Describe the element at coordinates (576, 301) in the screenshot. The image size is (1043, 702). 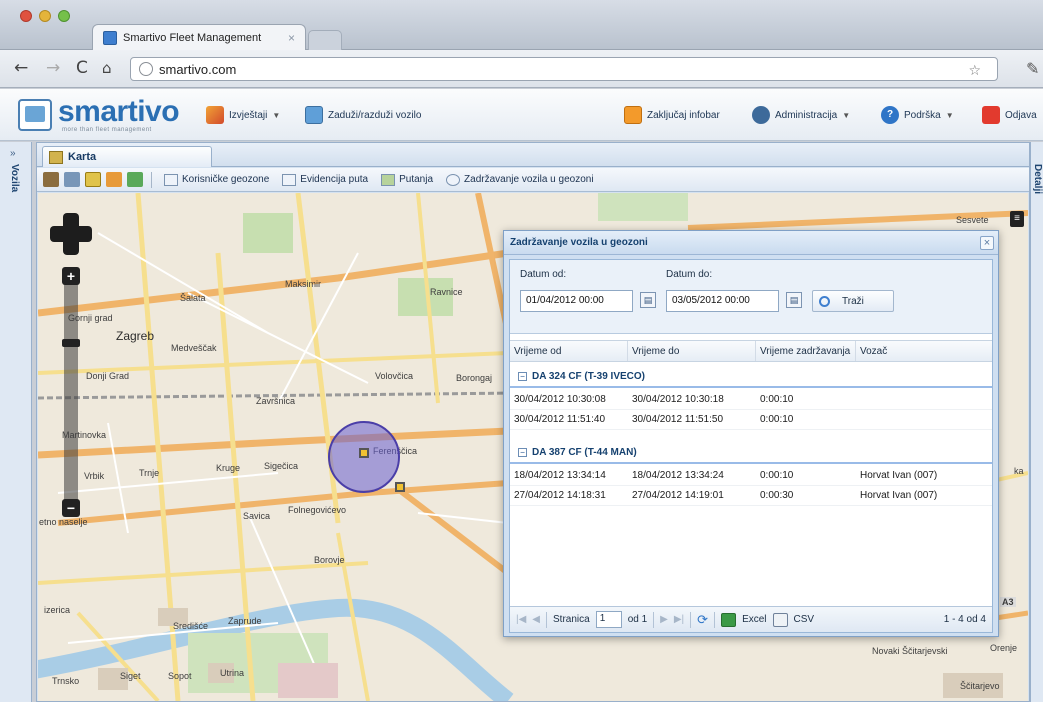
I see `date-from-input: 01/04/2012 00:00` at that location.